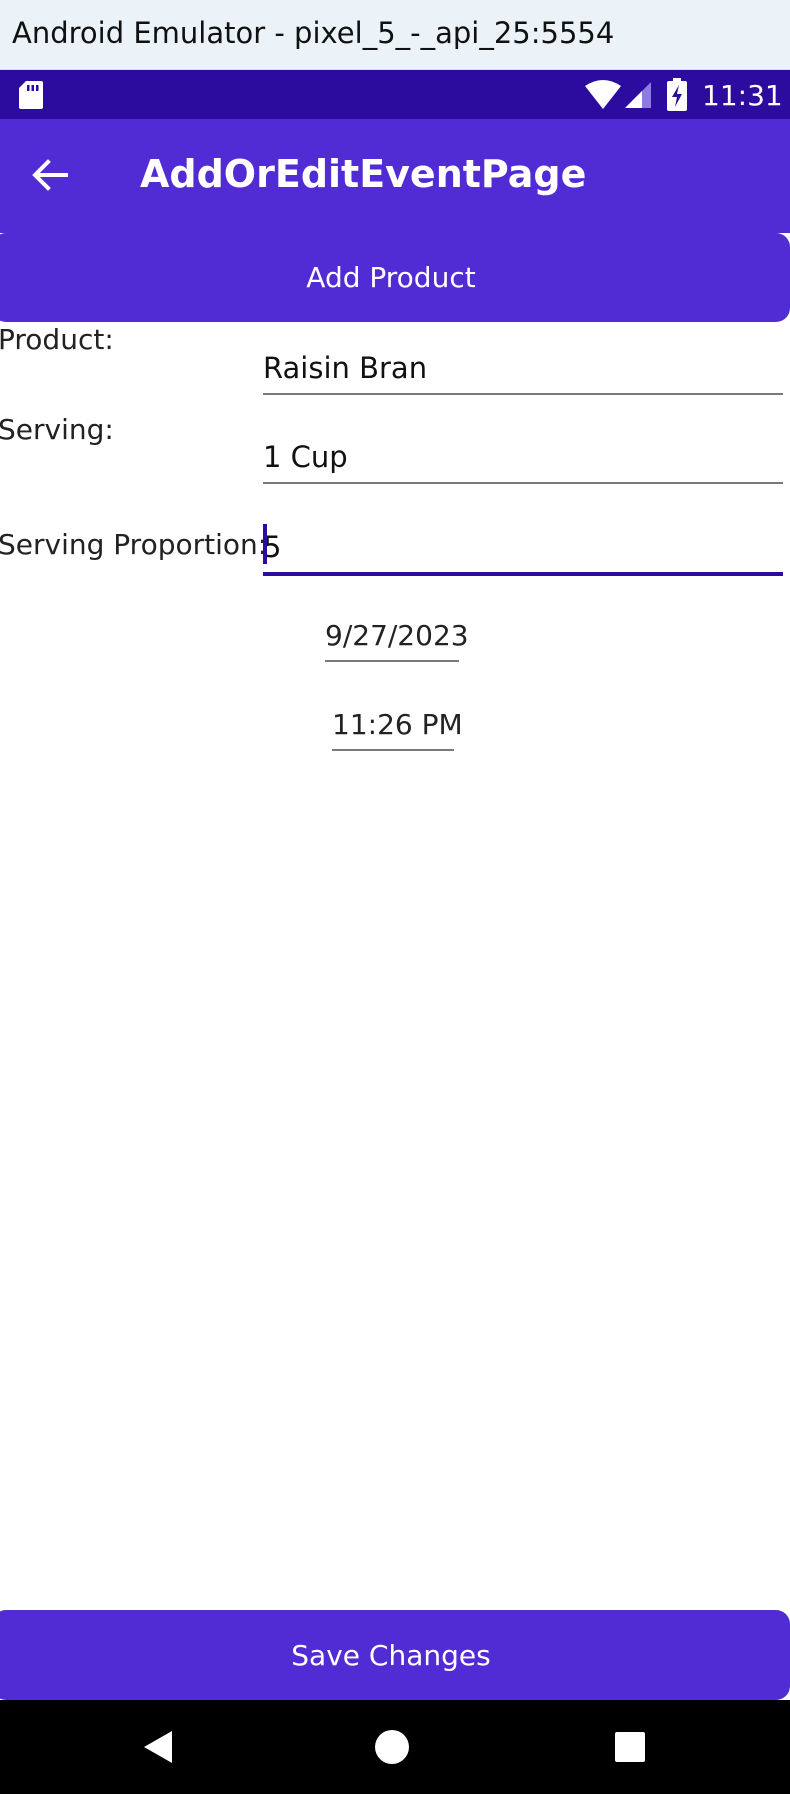 The image size is (790, 1794). I want to click on sd-card-icon, so click(31, 95).